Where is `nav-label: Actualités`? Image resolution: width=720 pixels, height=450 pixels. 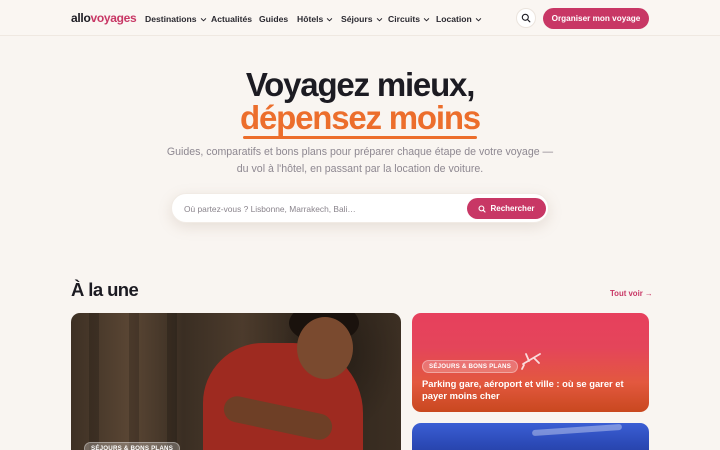 nav-label: Actualités is located at coordinates (232, 19).